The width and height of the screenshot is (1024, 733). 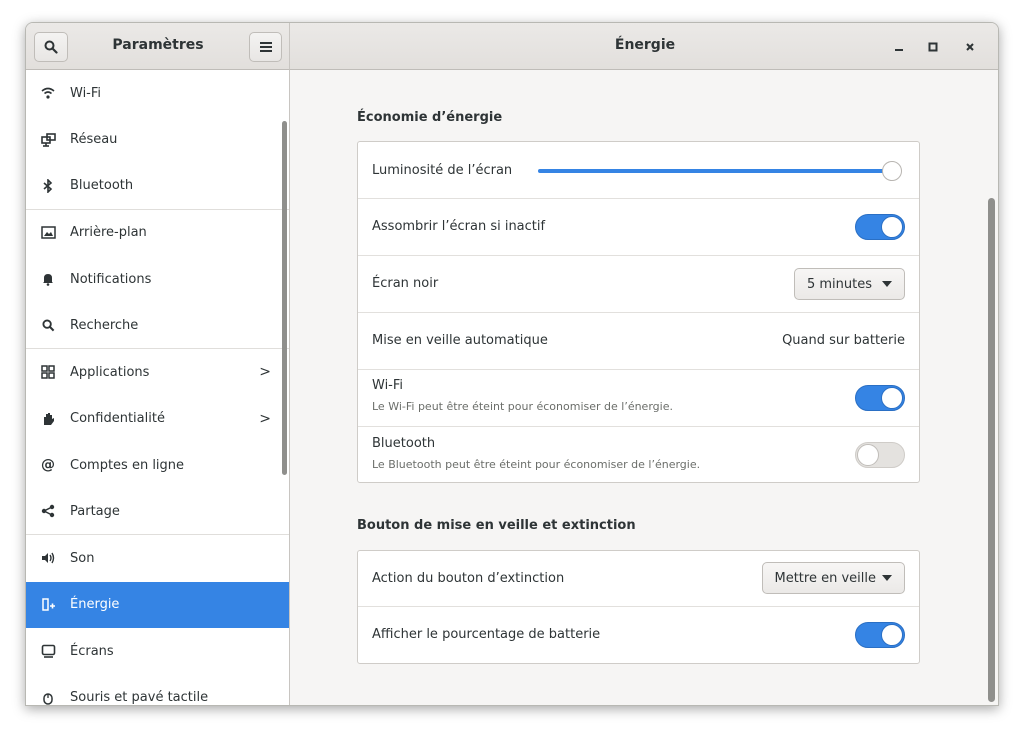 I want to click on sidebar-item-power: Énergie, so click(x=157, y=604).